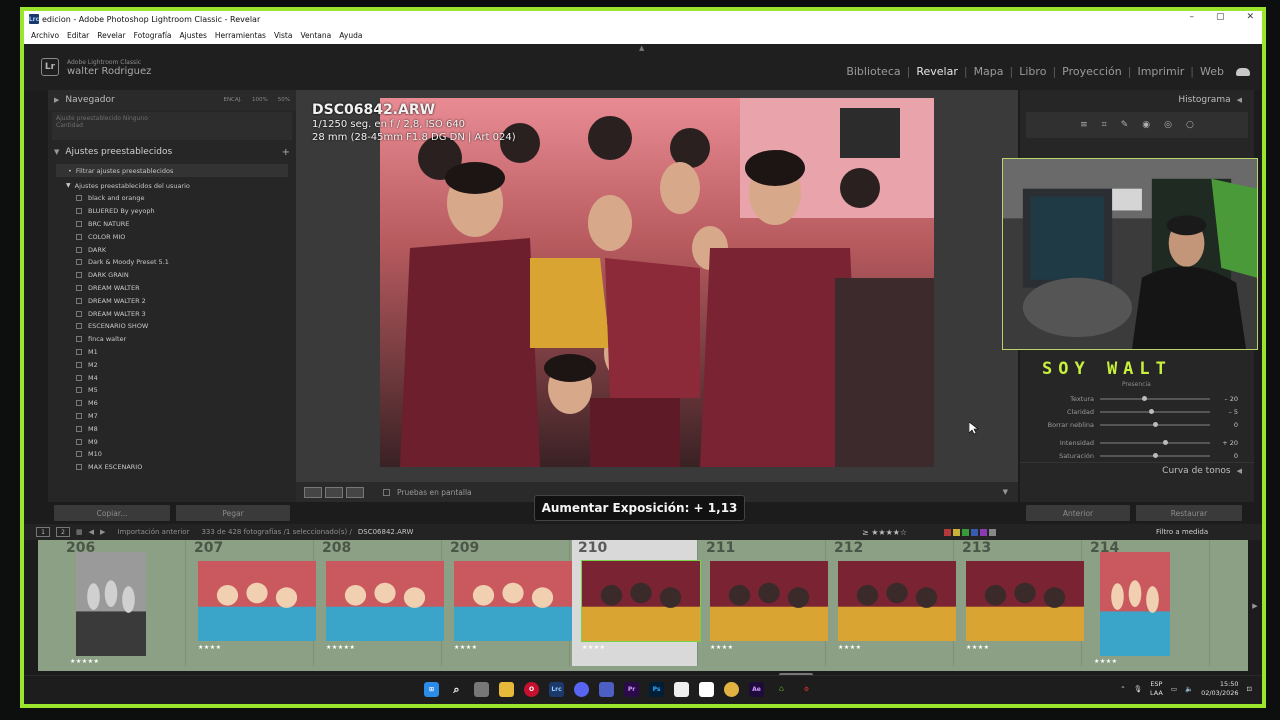  I want to click on source-label: Importación anterior, so click(153, 532).